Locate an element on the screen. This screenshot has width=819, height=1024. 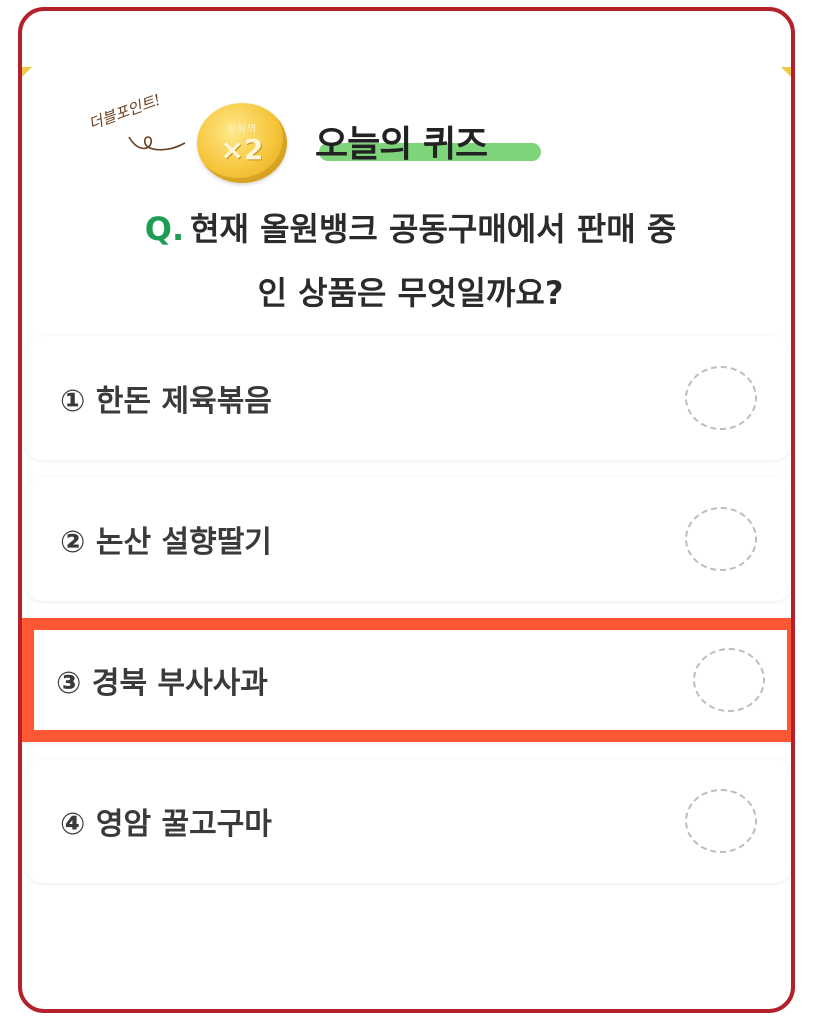
answer-option-label: ② 논산 설향딸기 is located at coordinates (166, 542).